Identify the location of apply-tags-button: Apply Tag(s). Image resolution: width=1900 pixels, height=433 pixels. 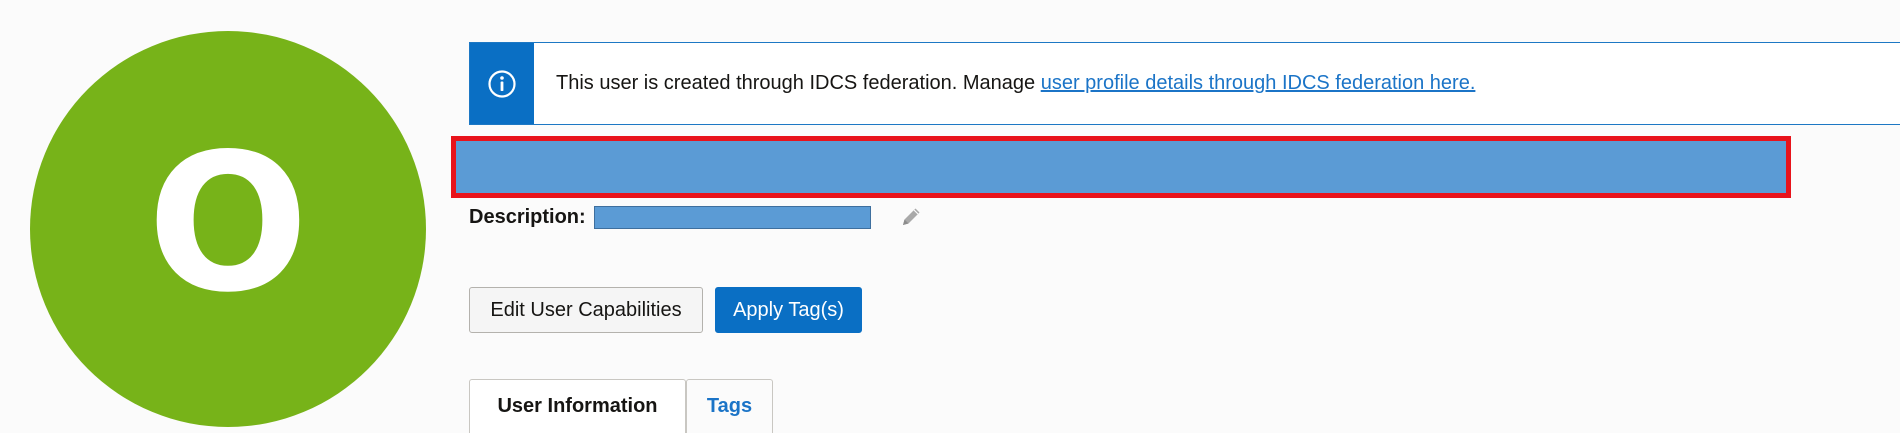
(788, 310).